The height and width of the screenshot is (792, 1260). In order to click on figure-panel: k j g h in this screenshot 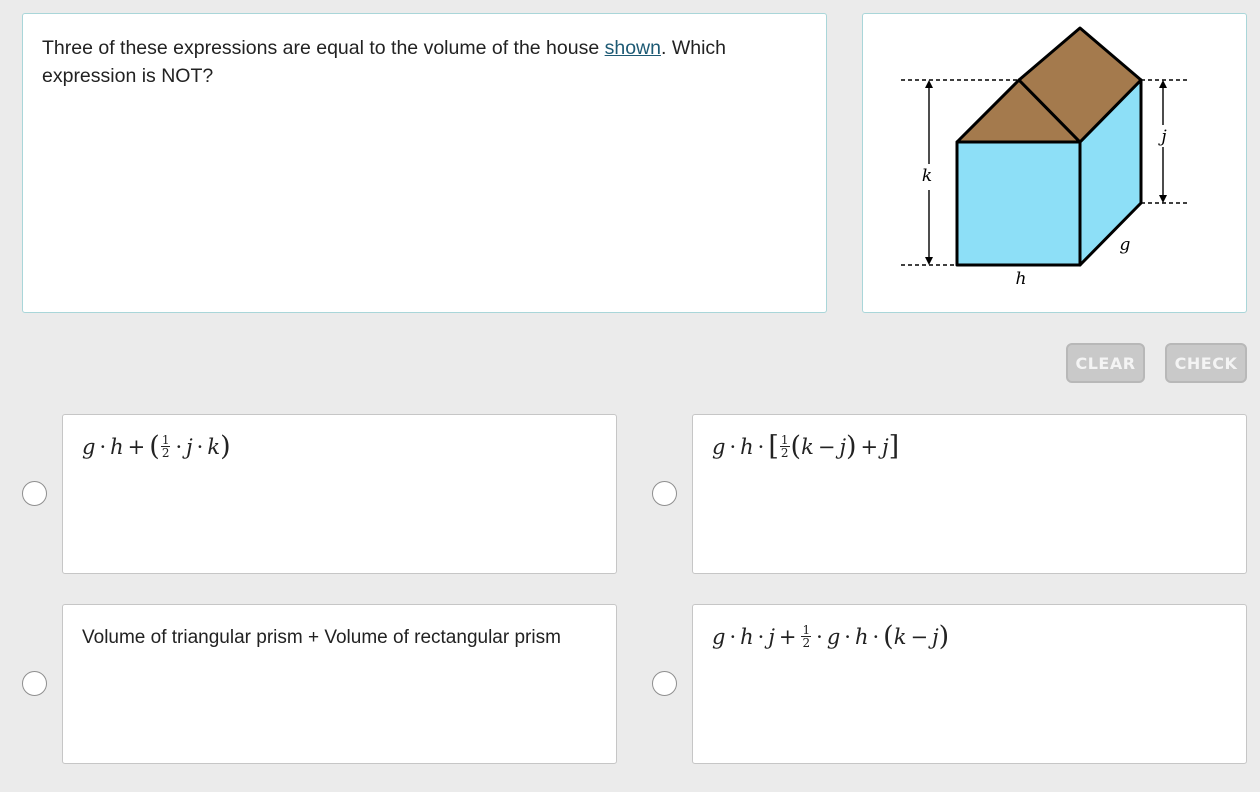, I will do `click(1054, 163)`.